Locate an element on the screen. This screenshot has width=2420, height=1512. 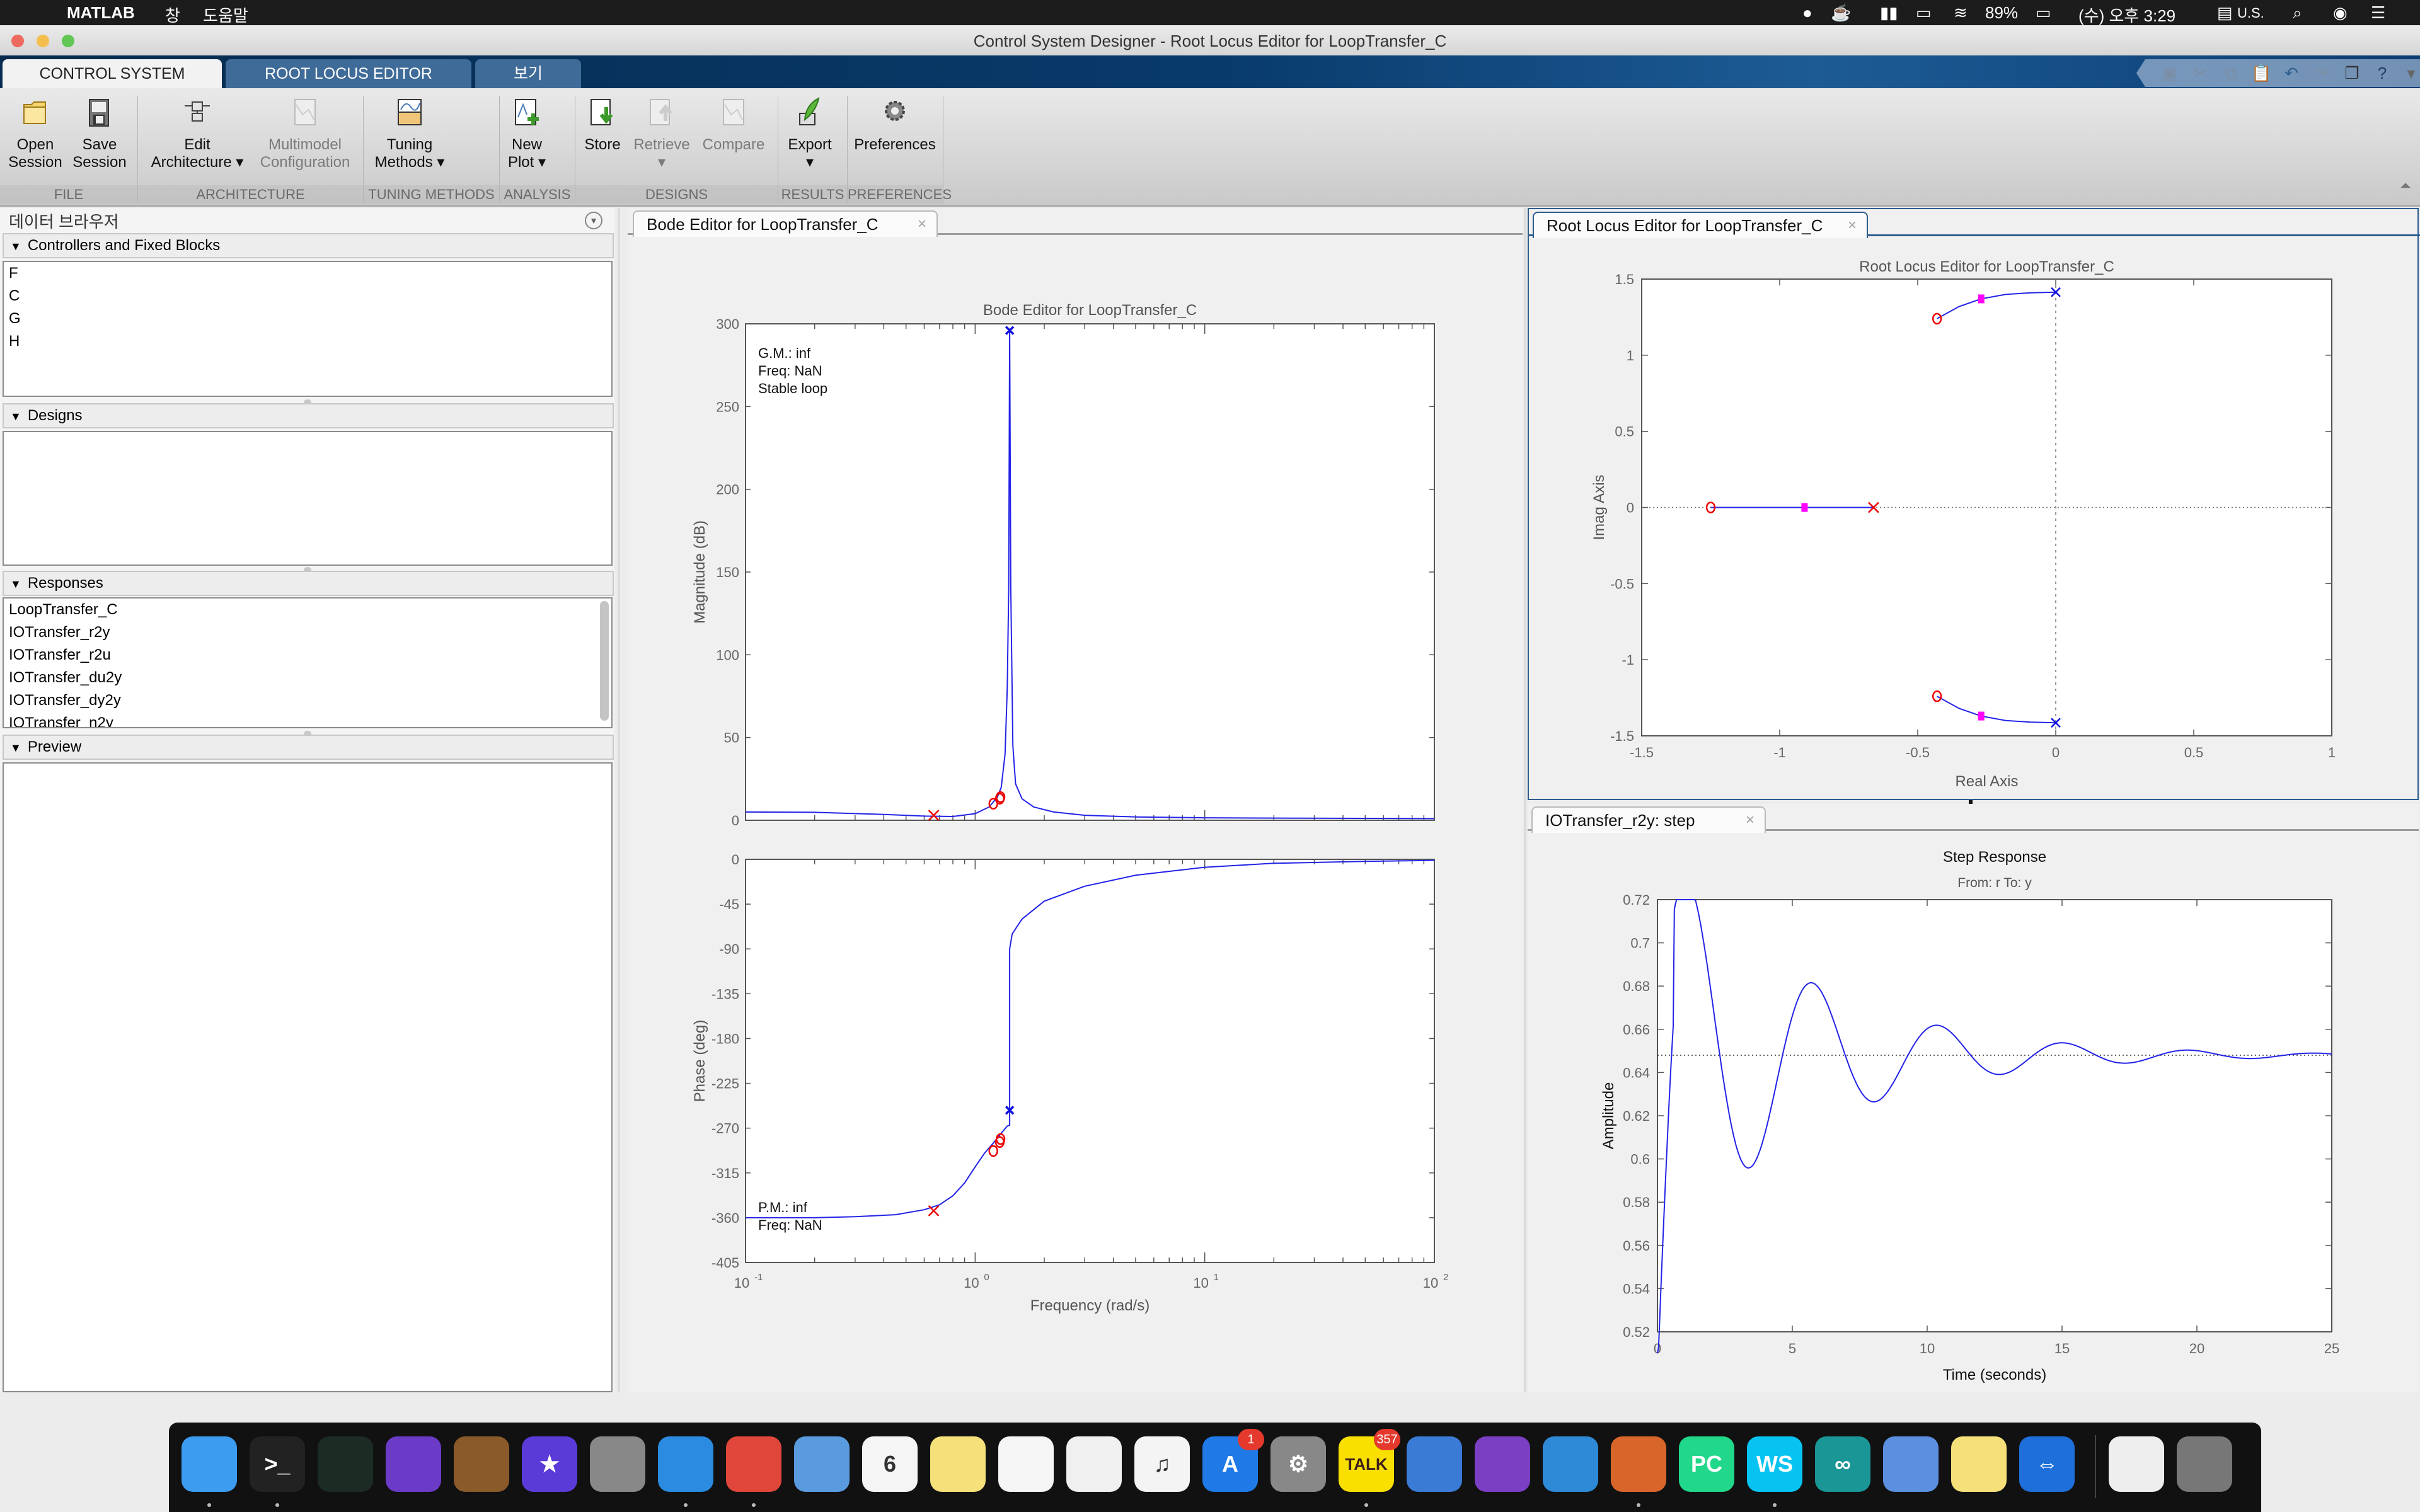
battery-percent: 89% is located at coordinates (2002, 13).